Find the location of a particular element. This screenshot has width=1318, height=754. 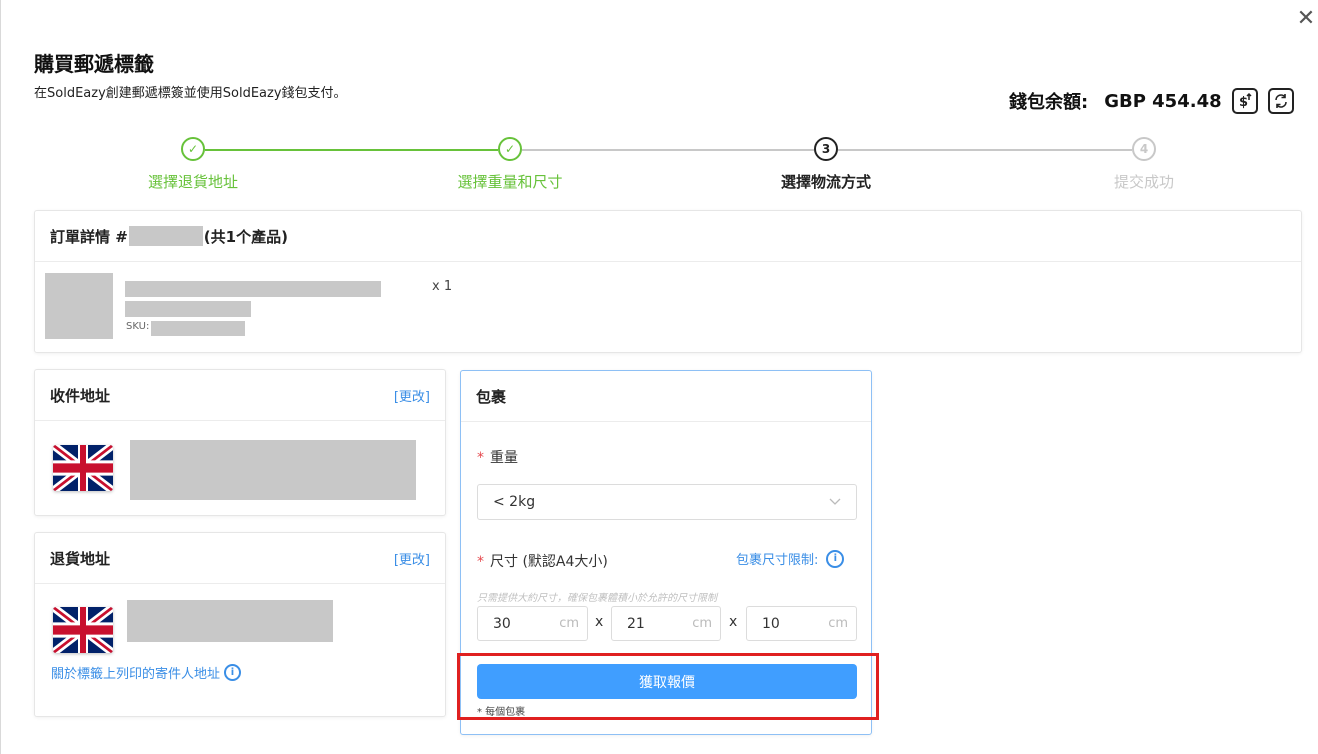

length-input: 30 cm is located at coordinates (532, 623).